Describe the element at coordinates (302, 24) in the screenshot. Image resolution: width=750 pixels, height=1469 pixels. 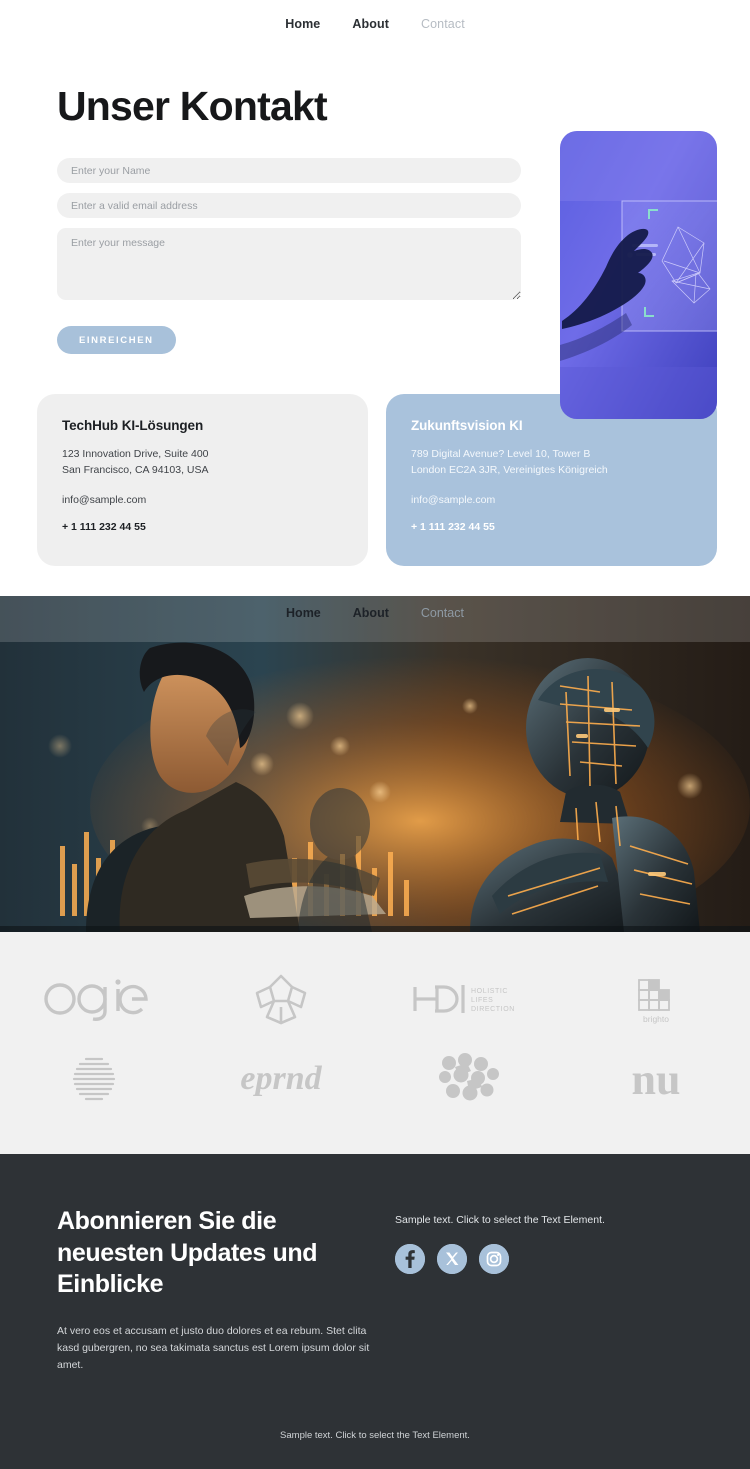
I see `nav-item-home: Home` at that location.